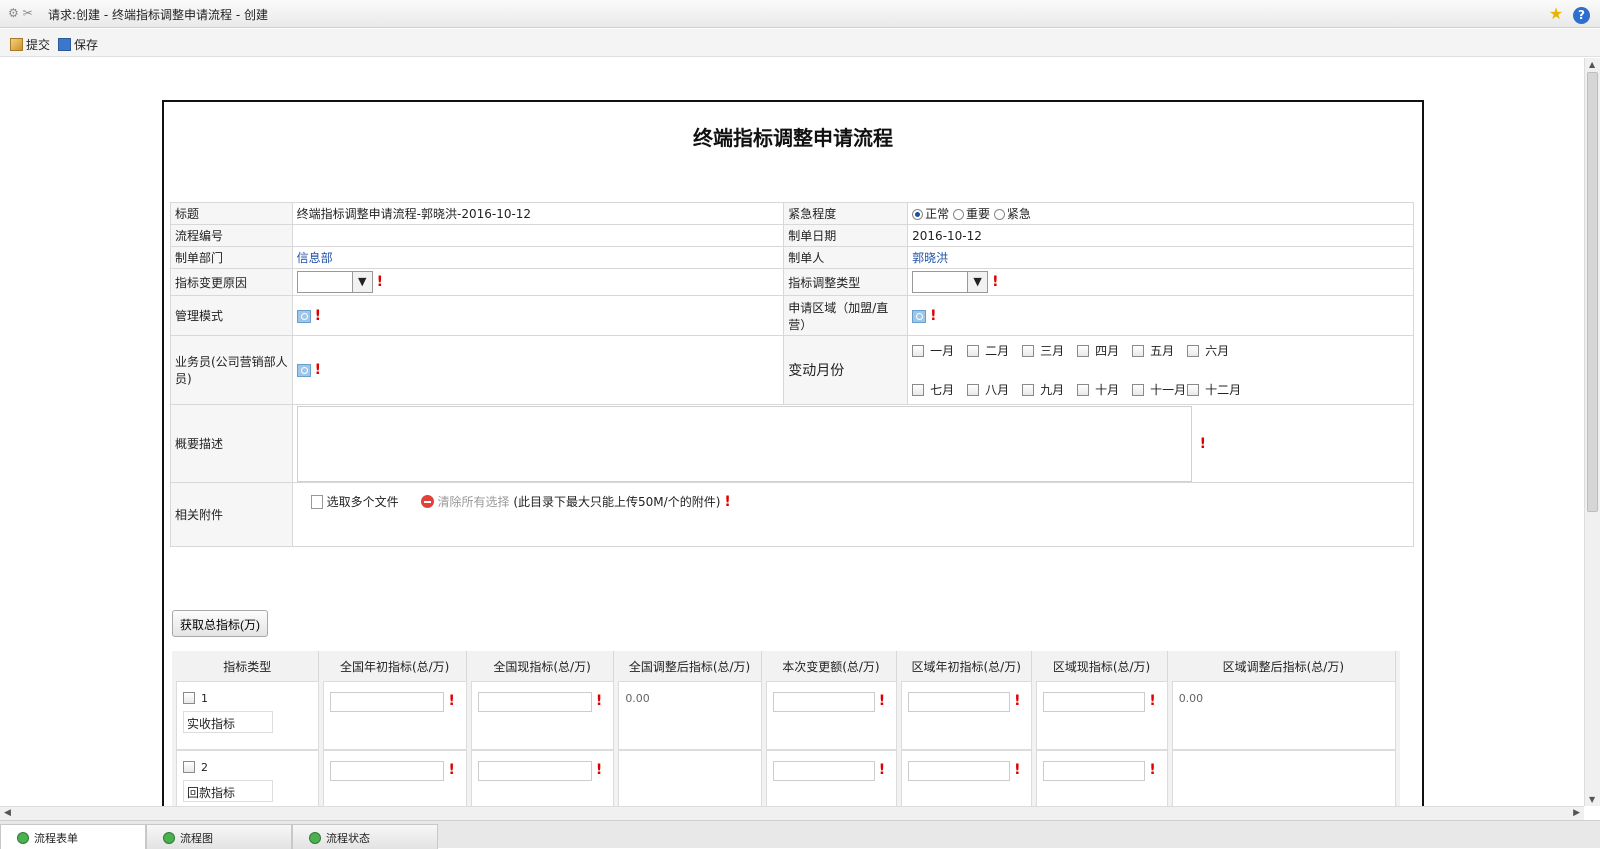 Image resolution: width=1600 pixels, height=849 pixels. What do you see at coordinates (994, 389) in the screenshot?
I see `month-checkbox: 八月` at bounding box center [994, 389].